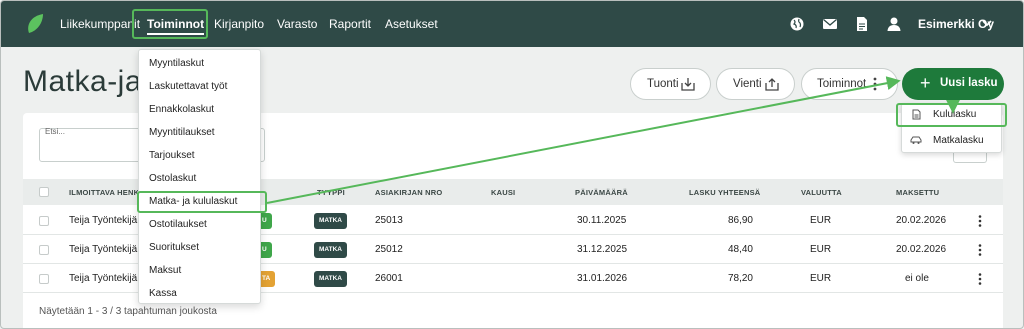  What do you see at coordinates (894, 24) in the screenshot?
I see `user-icon` at bounding box center [894, 24].